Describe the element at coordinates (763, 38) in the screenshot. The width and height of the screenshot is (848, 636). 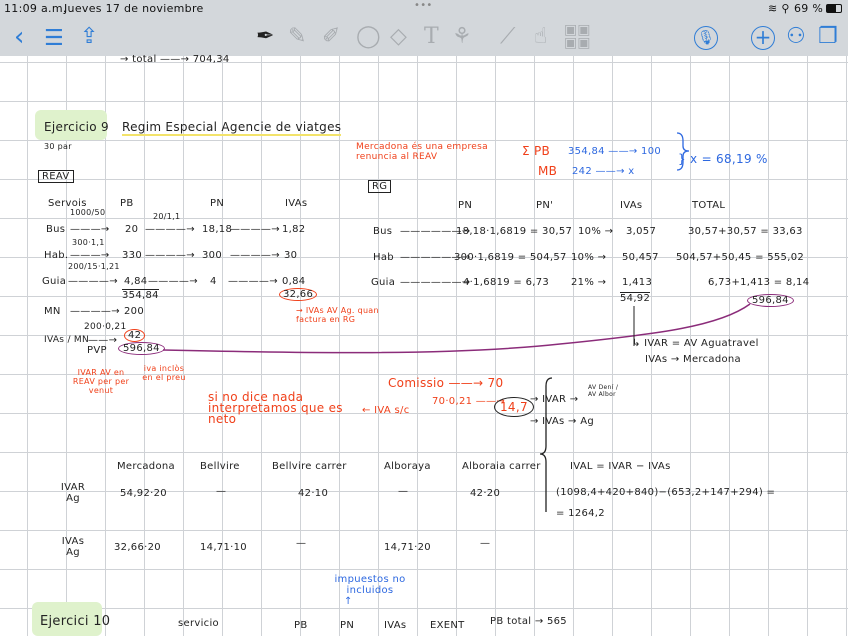
I see `add-page-icon: +` at that location.